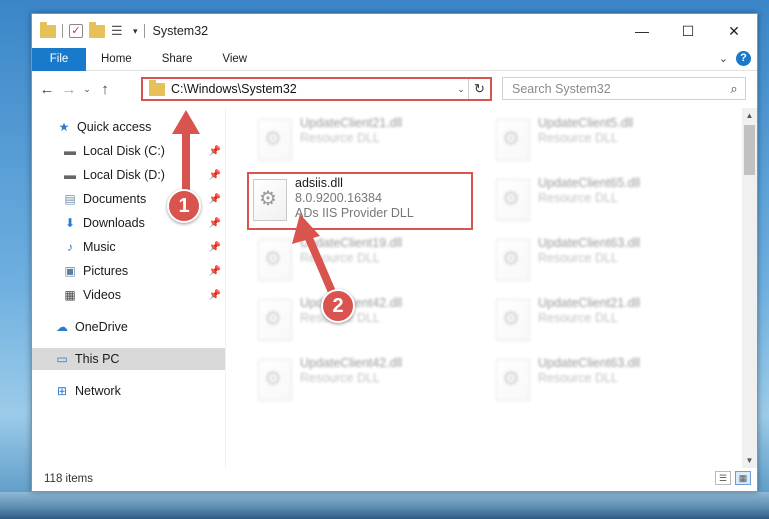 The image size is (769, 519). What do you see at coordinates (642, 31) in the screenshot?
I see `minimize-button: —` at bounding box center [642, 31].